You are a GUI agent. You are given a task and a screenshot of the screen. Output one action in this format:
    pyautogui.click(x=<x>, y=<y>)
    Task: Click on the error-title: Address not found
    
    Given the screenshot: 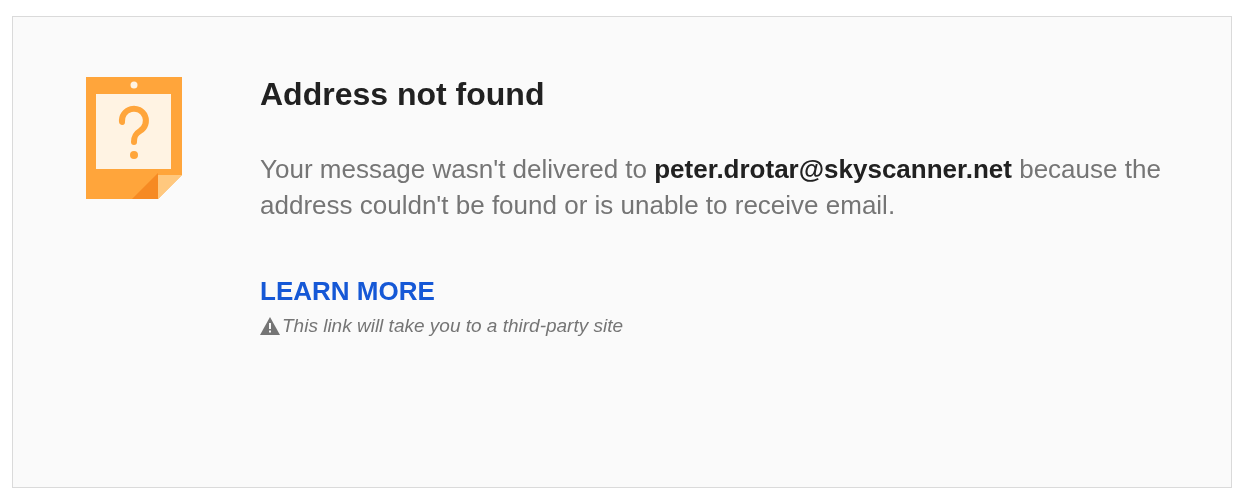 What is the action you would take?
    pyautogui.click(x=402, y=94)
    